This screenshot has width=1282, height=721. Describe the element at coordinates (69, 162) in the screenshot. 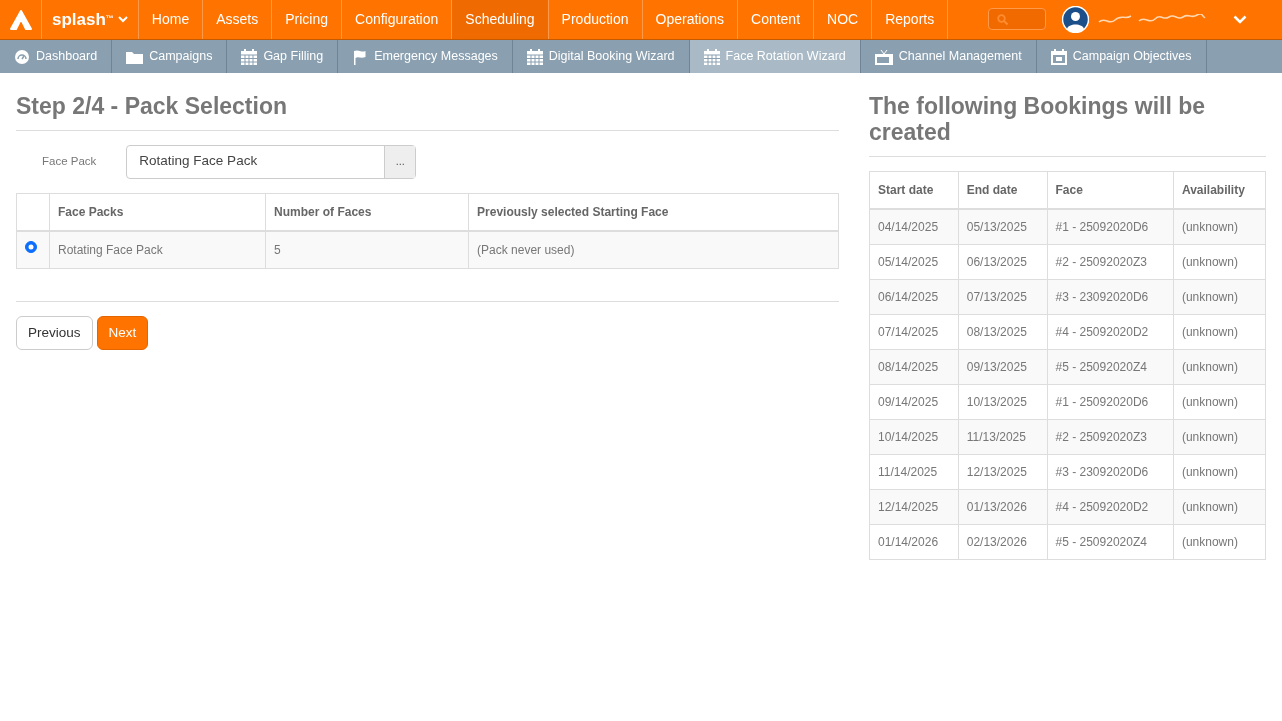

I see `field-label: Face Pack` at that location.